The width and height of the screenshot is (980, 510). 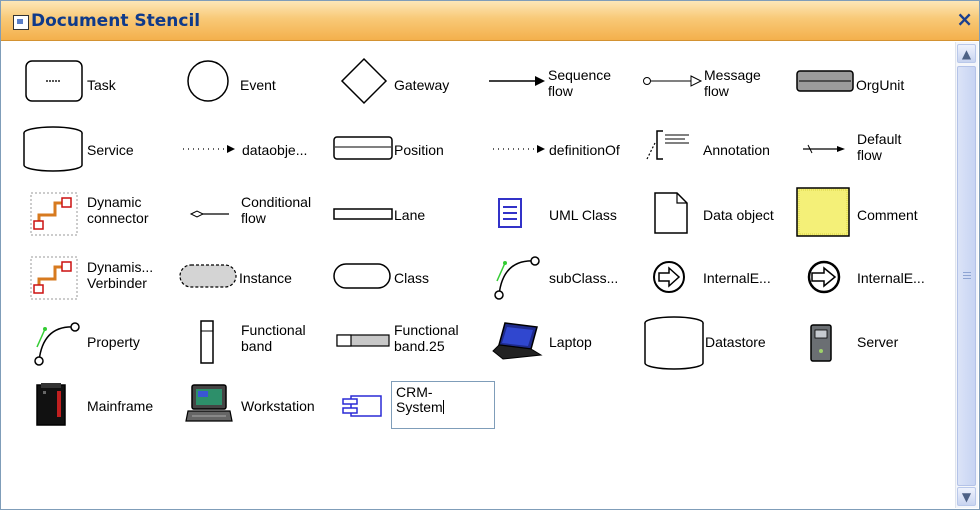 I want to click on instance-icon, so click(x=208, y=276).